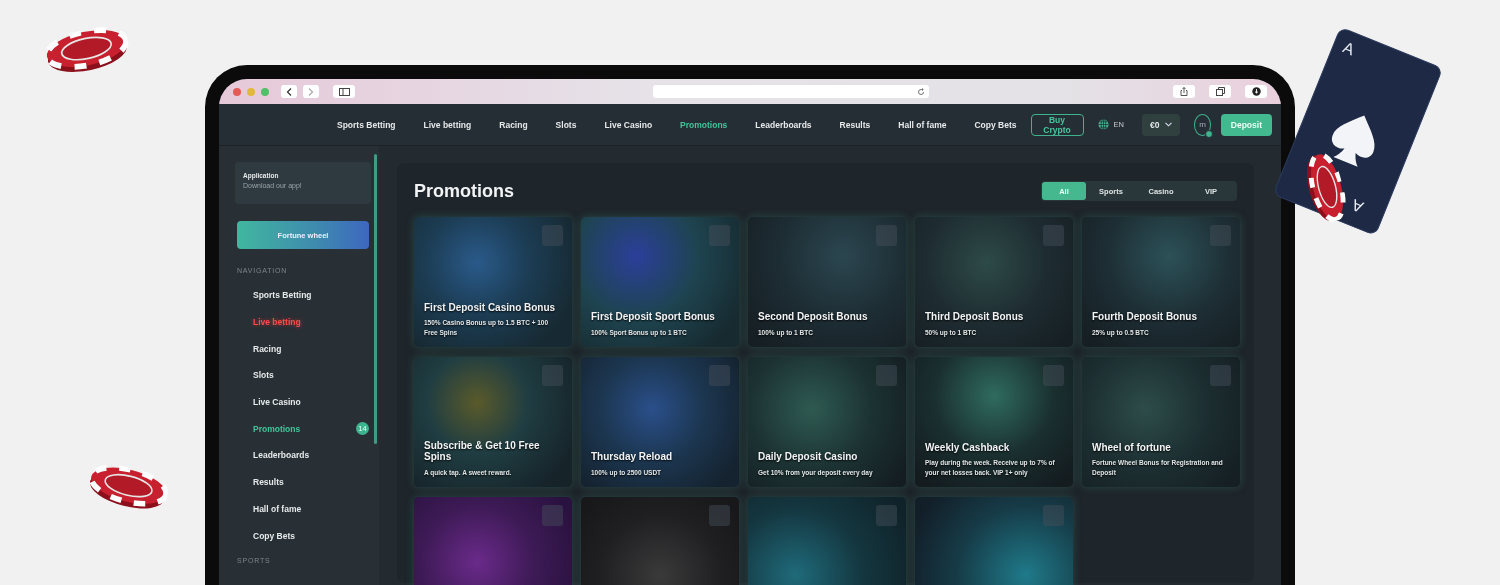 The image size is (1500, 585). What do you see at coordinates (274, 535) in the screenshot?
I see `sidebar-link: Copy Bets` at bounding box center [274, 535].